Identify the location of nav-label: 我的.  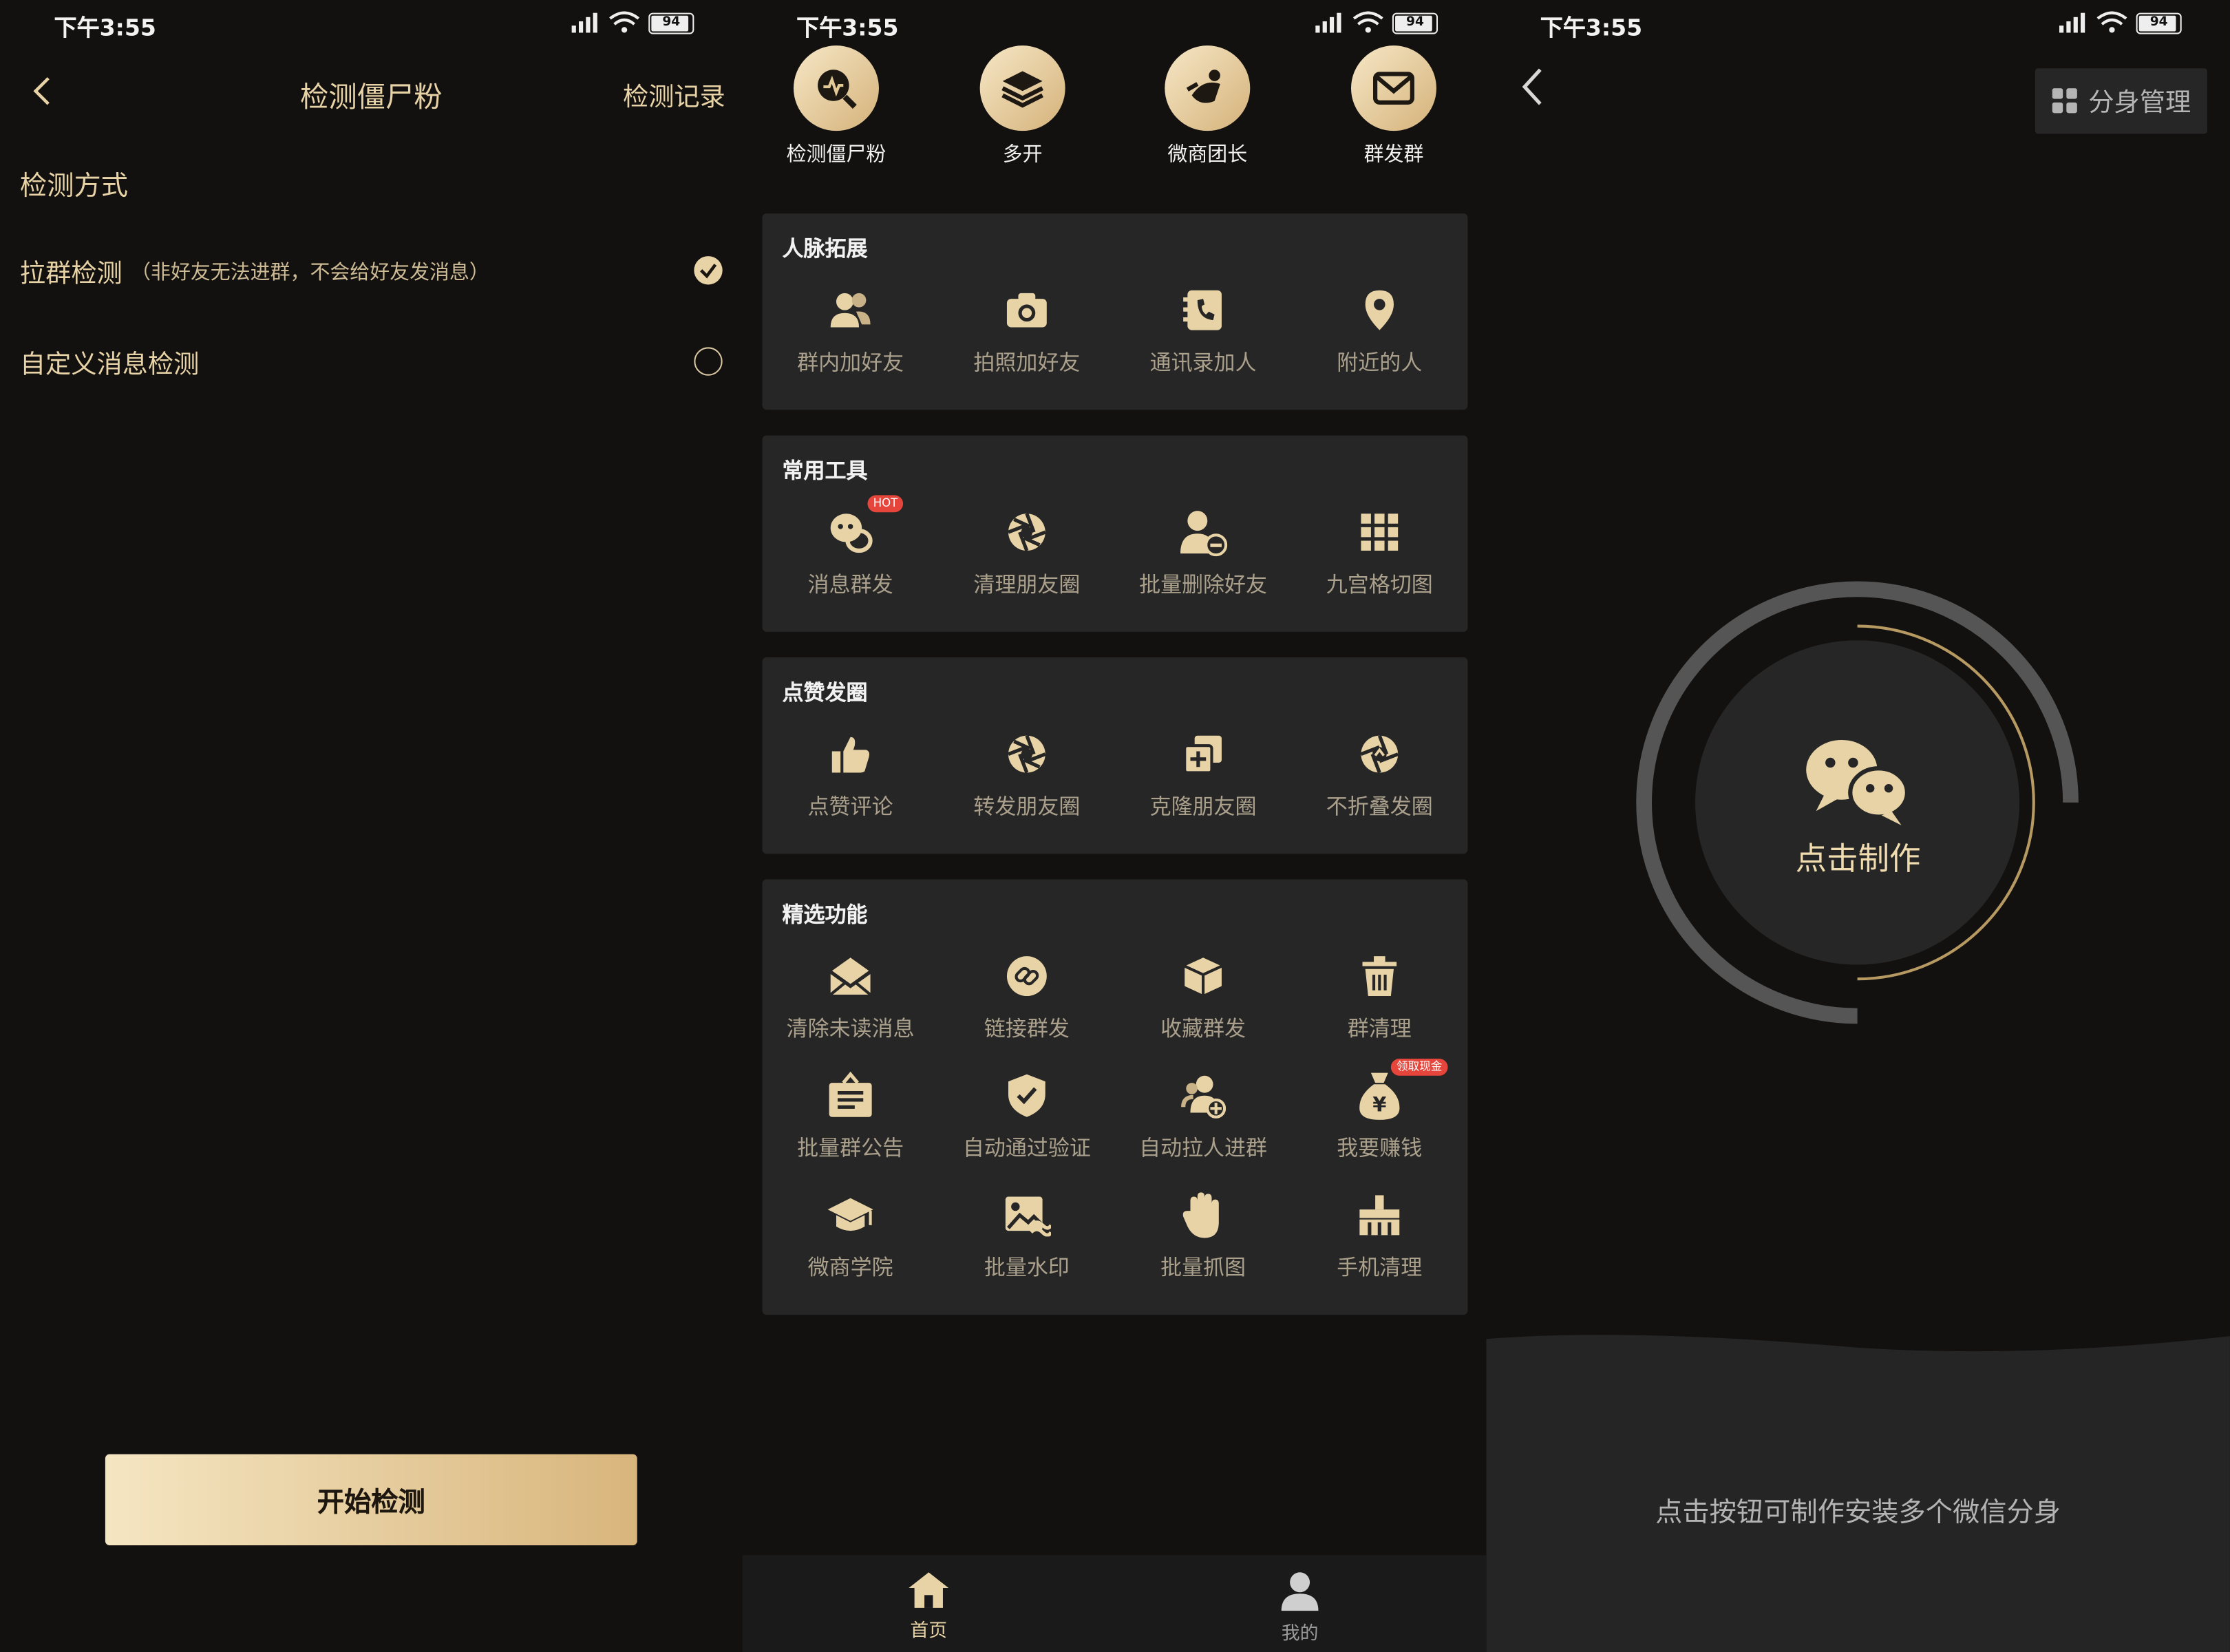
(1300, 1634).